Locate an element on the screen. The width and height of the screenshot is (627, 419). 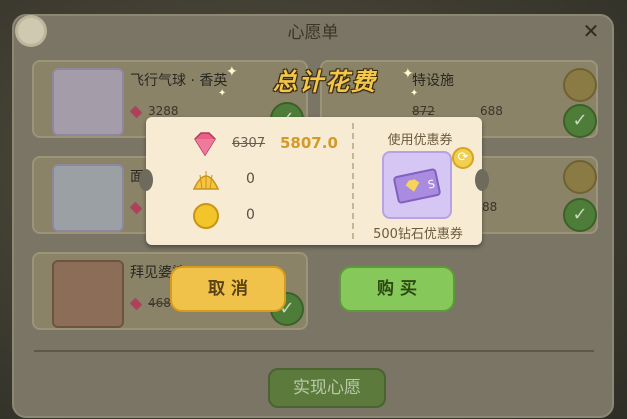
coin-cost: 0 is located at coordinates (250, 215).